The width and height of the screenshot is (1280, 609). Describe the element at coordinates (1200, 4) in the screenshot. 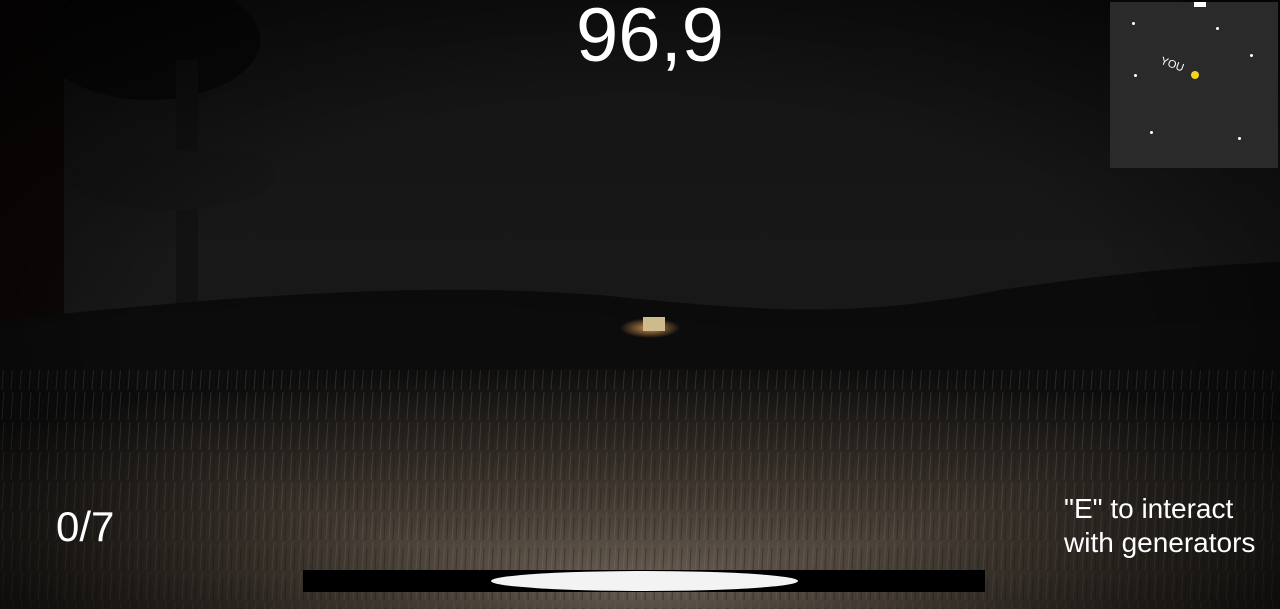

I see `north-marker` at that location.